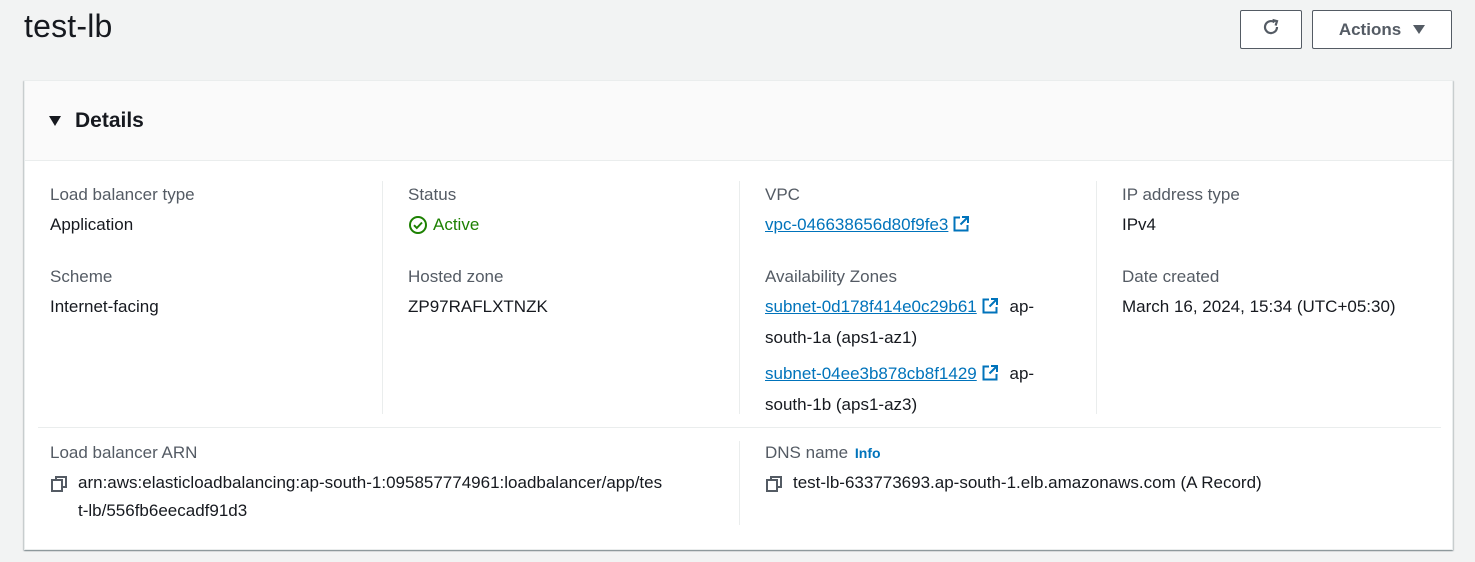  I want to click on row-divider, so click(739, 427).